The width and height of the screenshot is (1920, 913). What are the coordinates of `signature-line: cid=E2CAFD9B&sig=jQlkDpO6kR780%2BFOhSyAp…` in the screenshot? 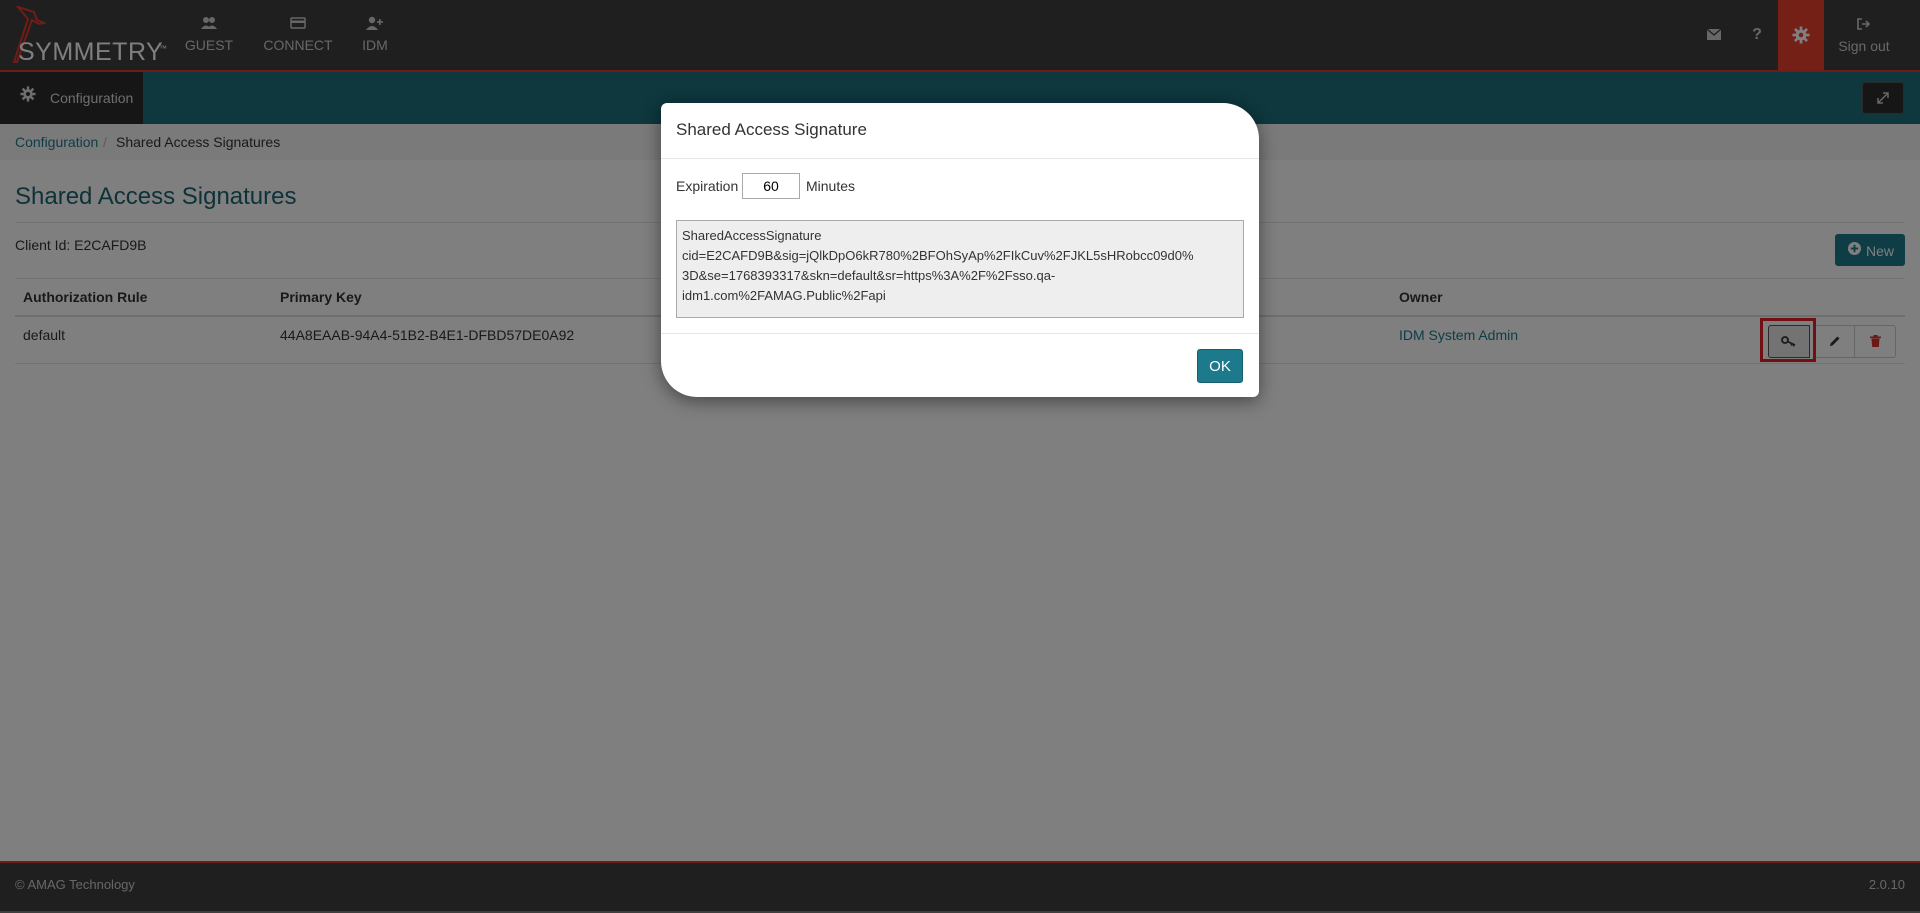 It's located at (938, 255).